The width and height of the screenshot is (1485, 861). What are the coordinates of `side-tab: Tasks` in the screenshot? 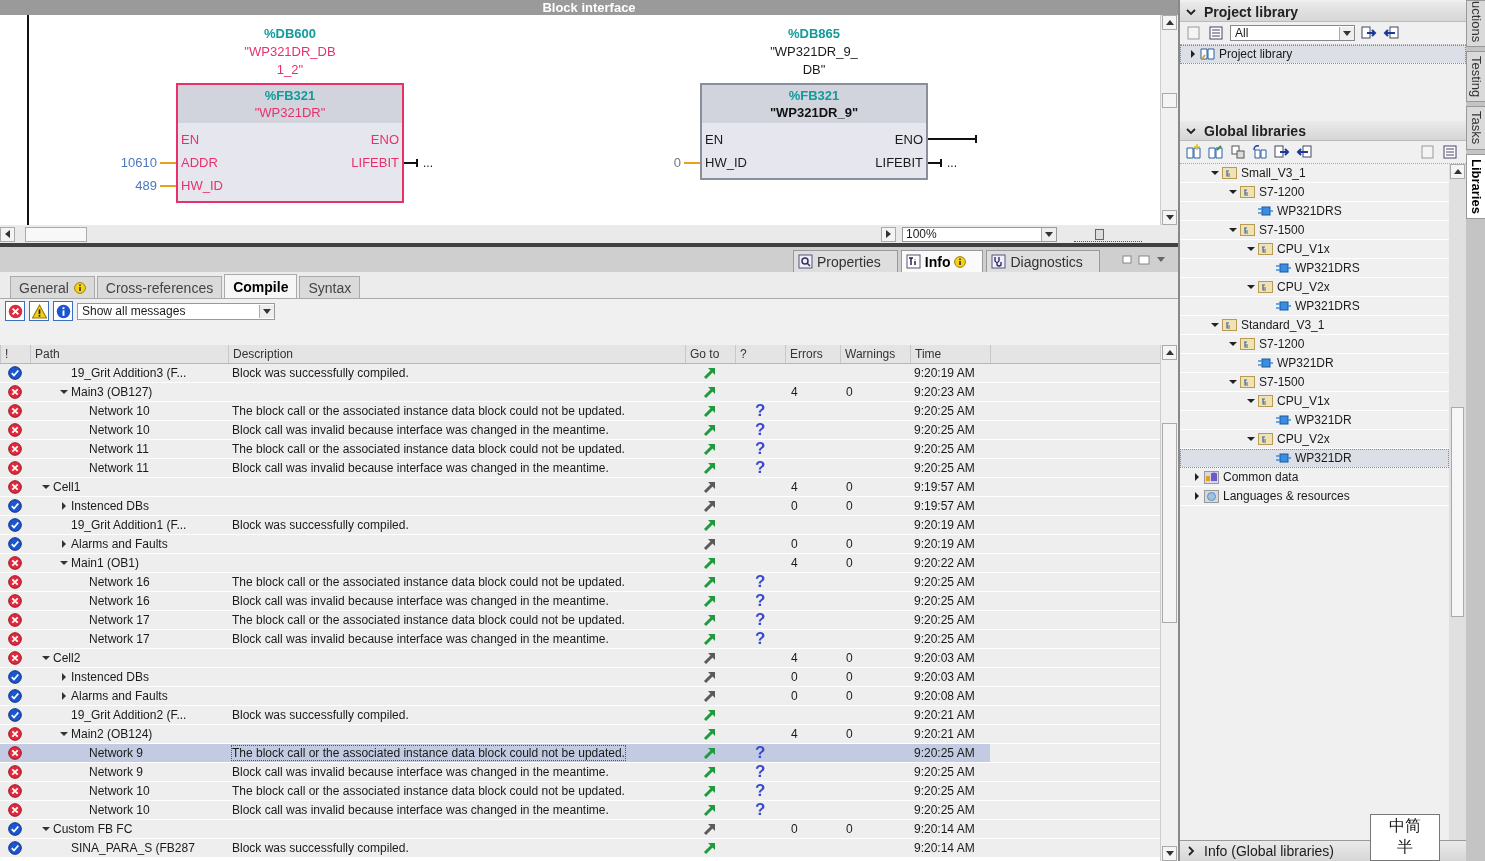 It's located at (1475, 128).